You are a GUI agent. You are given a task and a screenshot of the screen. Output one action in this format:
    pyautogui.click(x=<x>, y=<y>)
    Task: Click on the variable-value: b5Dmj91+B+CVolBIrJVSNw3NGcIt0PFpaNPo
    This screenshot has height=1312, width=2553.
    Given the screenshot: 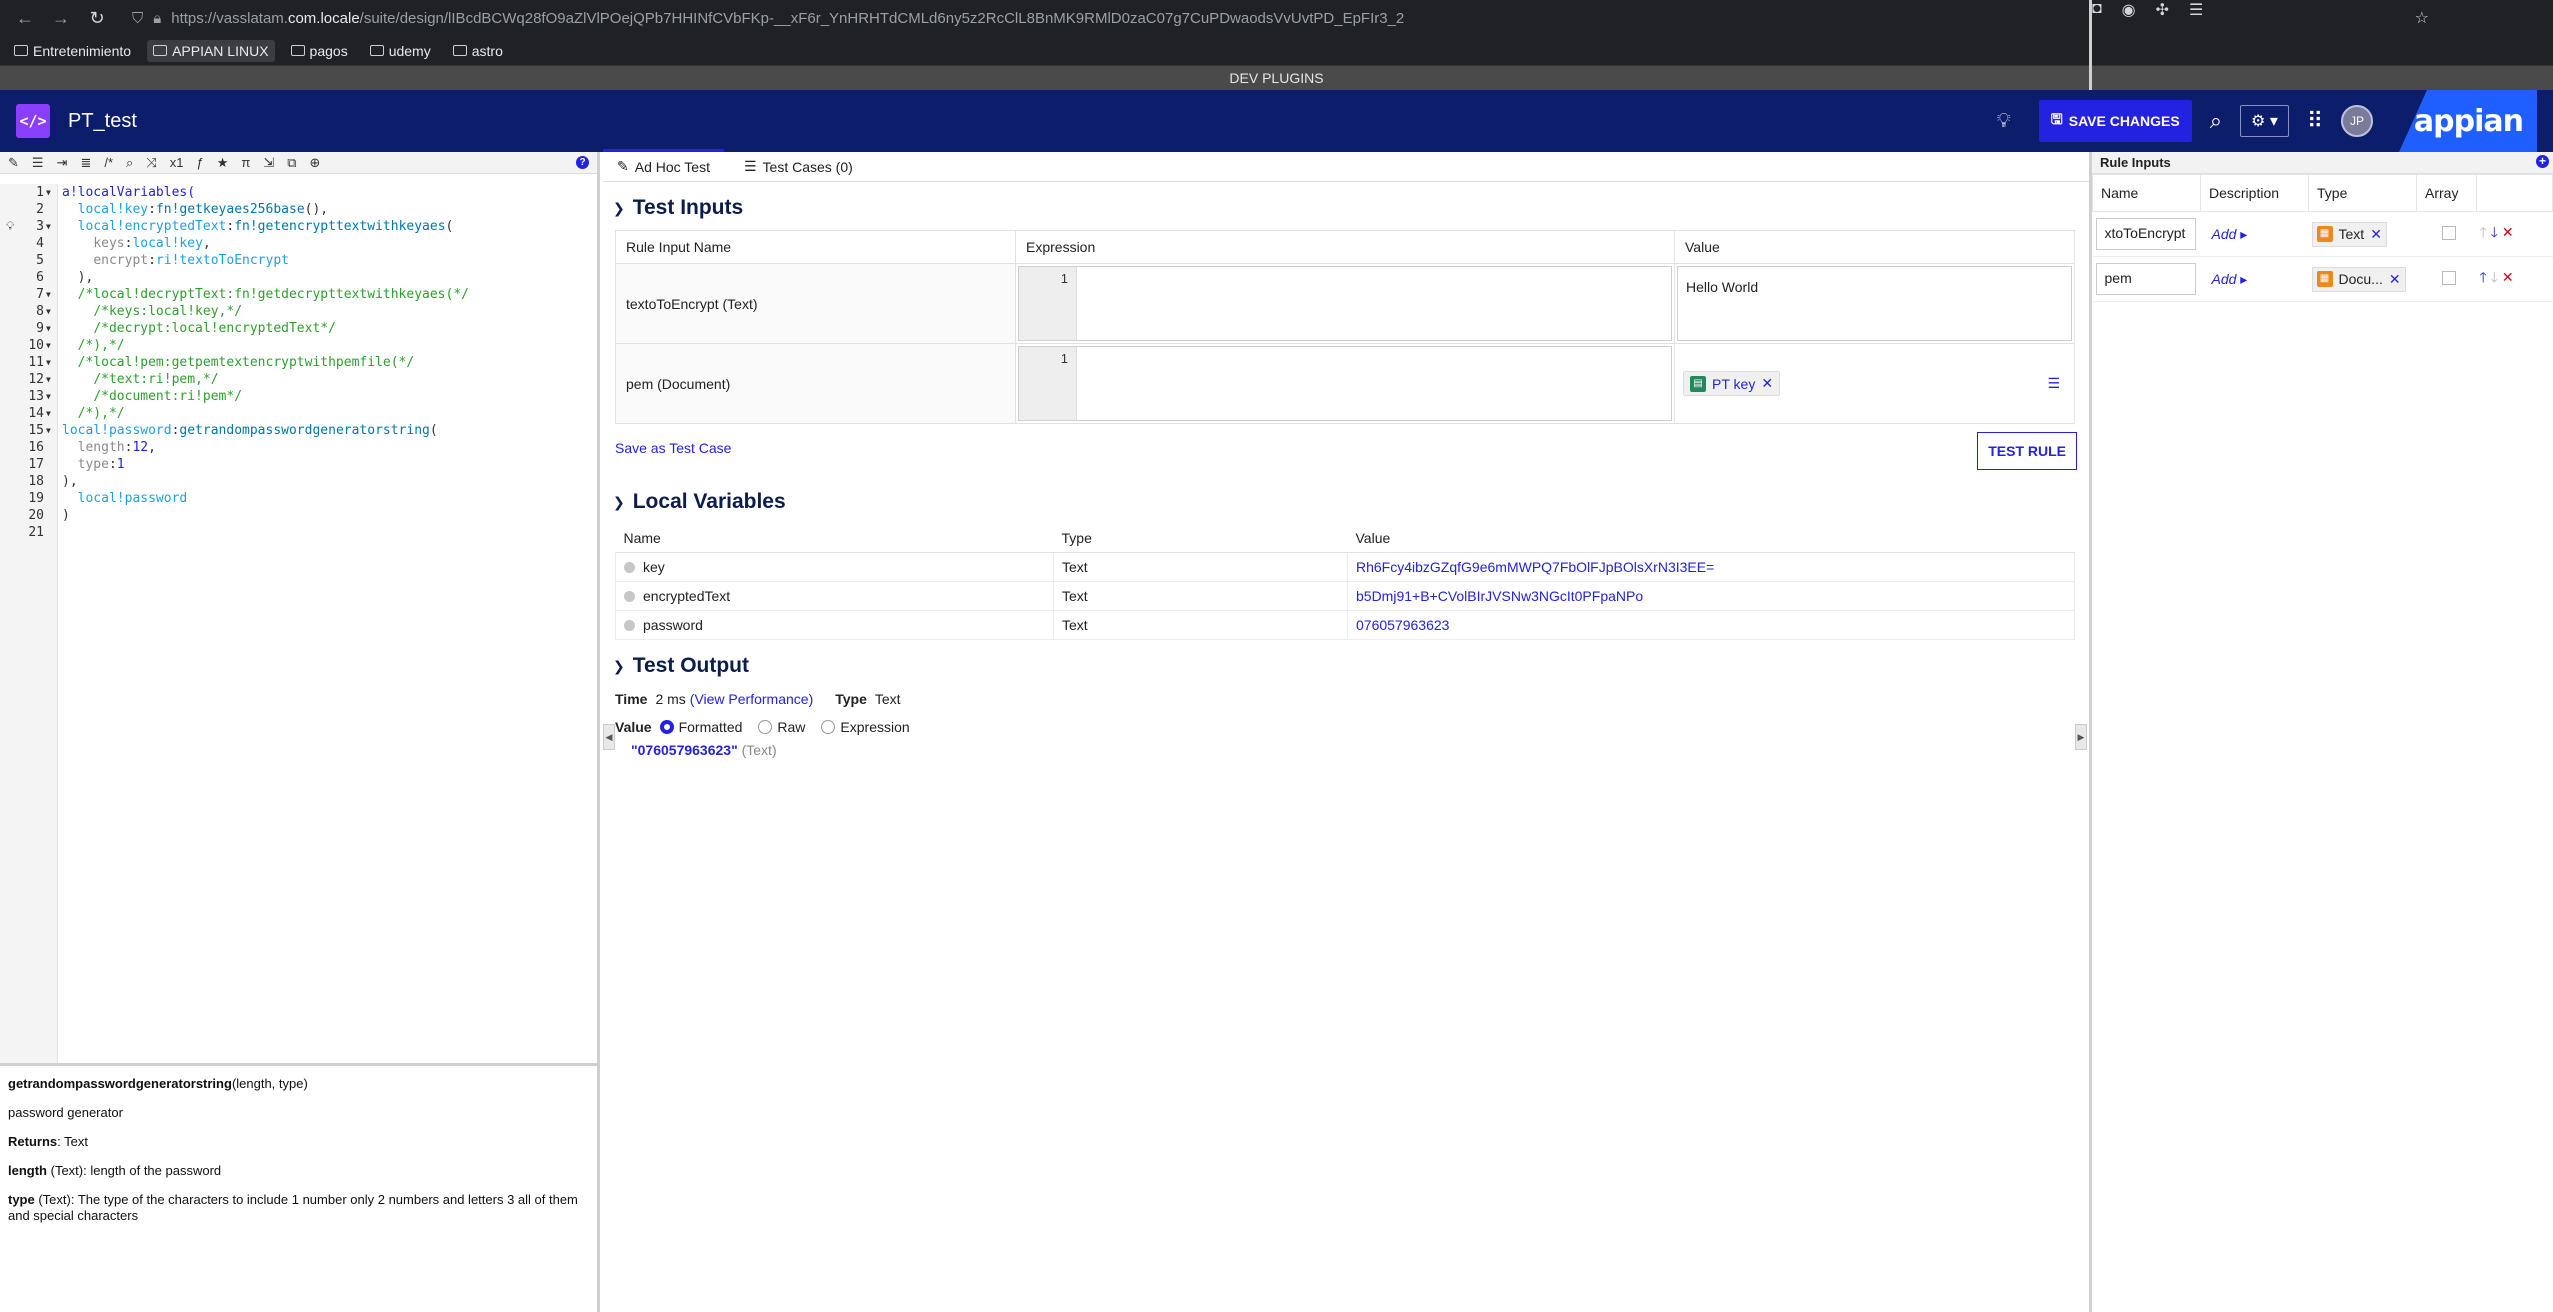 What is the action you would take?
    pyautogui.click(x=1711, y=596)
    